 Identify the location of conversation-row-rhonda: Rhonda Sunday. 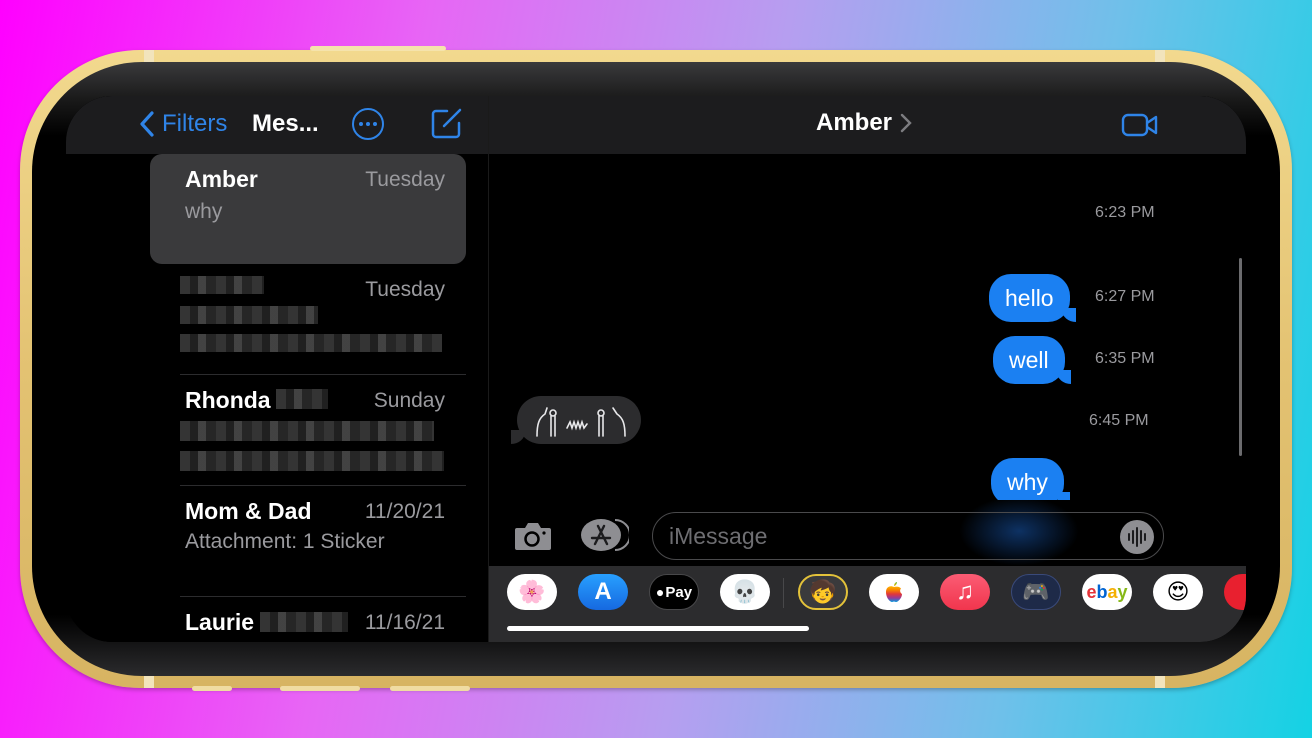
(308, 430).